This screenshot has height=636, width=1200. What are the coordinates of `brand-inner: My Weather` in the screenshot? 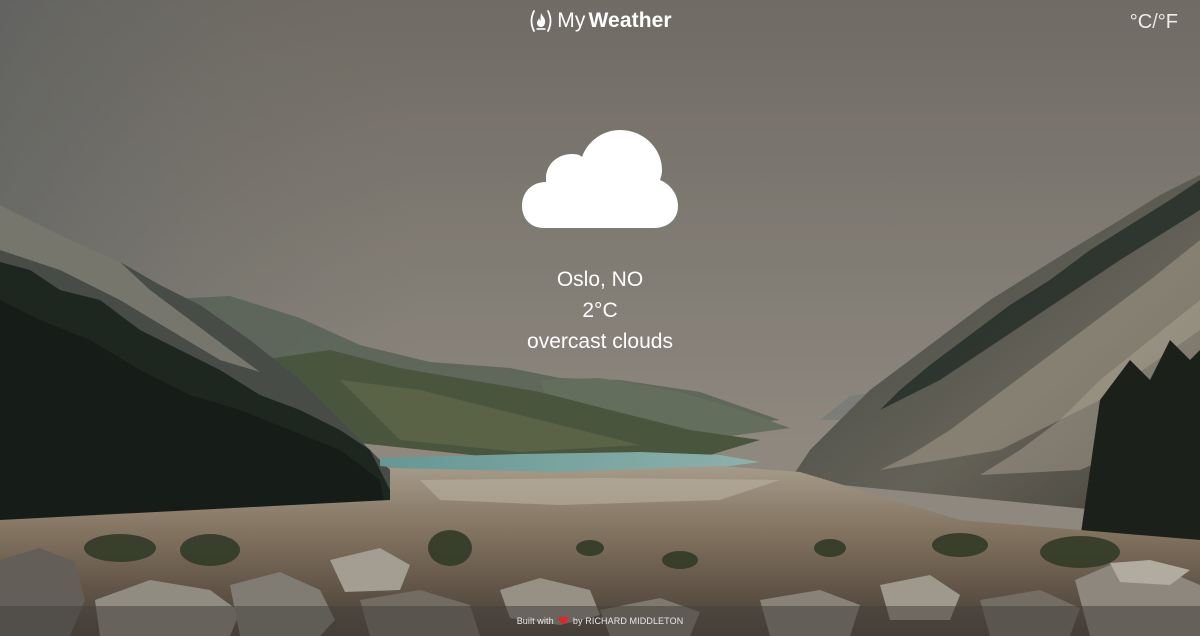 It's located at (600, 21).